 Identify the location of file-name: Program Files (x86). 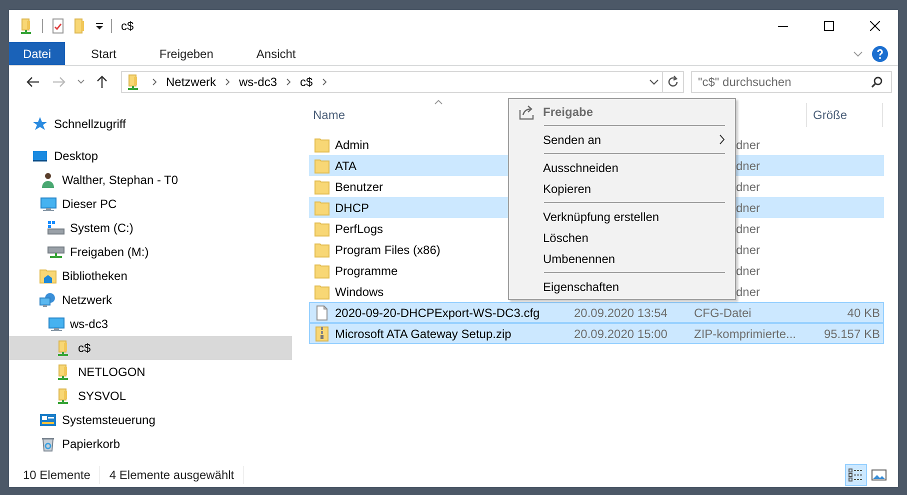
(387, 249).